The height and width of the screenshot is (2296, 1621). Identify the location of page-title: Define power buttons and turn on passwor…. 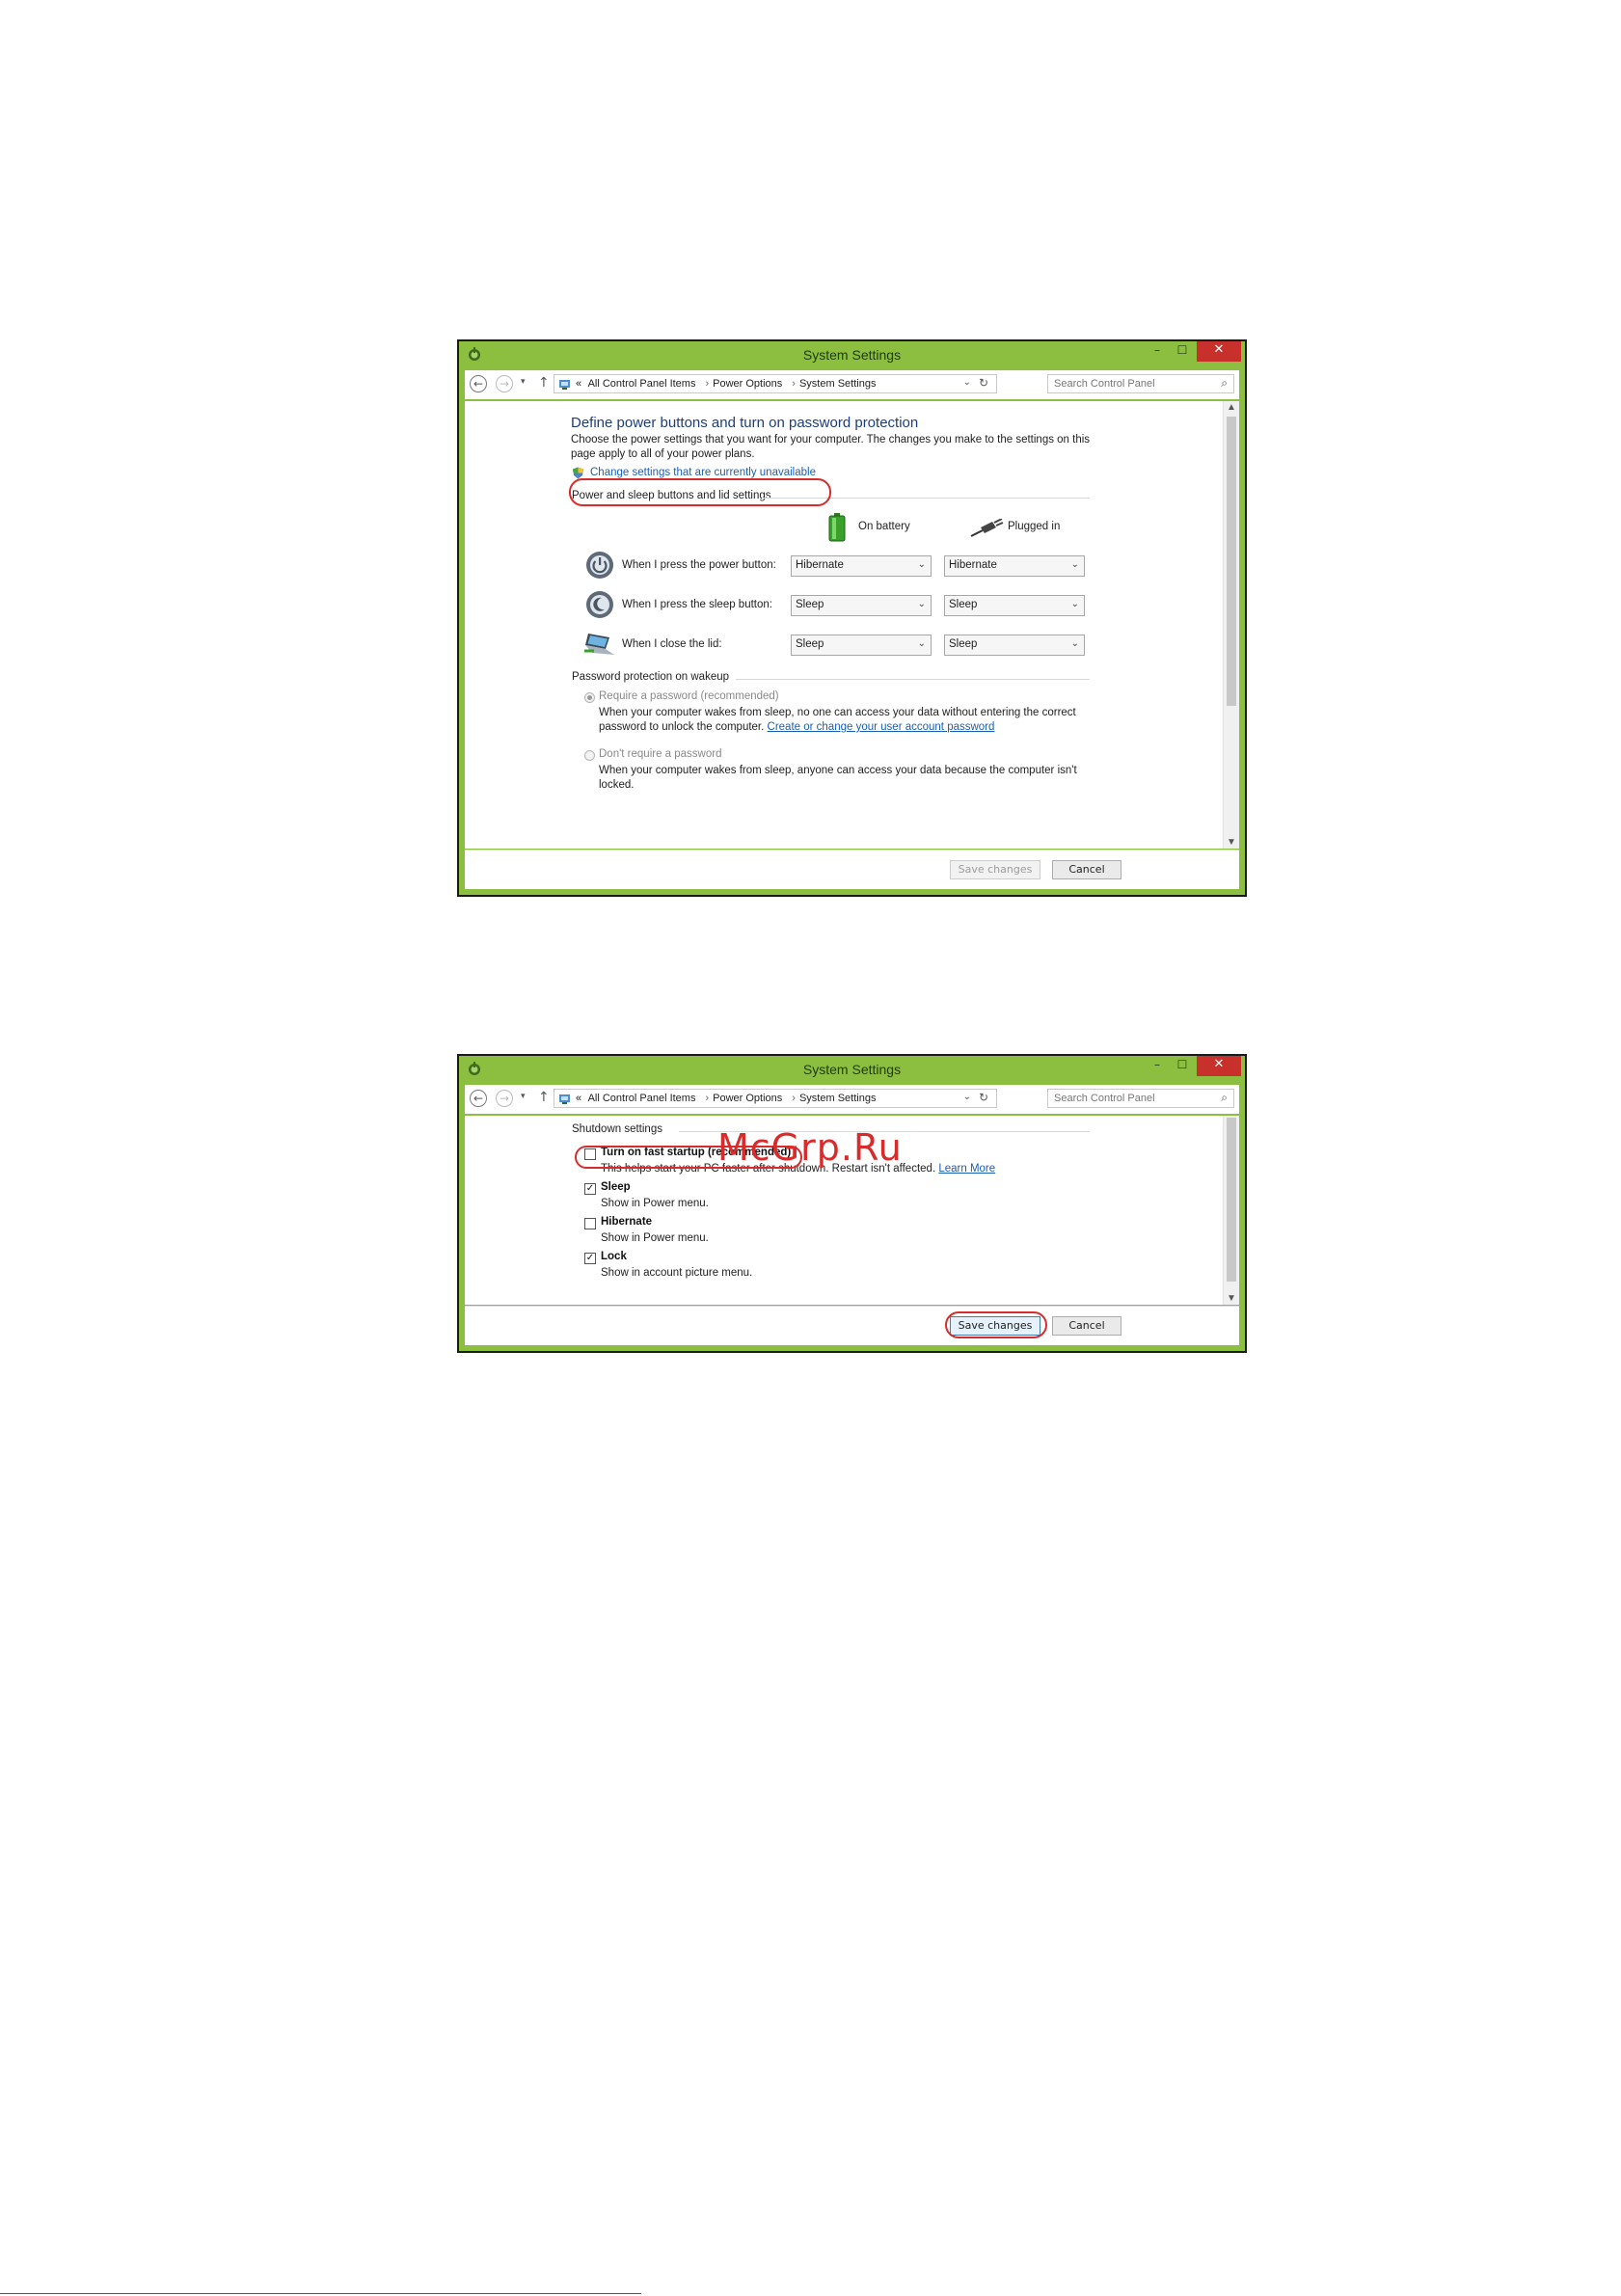
(745, 423).